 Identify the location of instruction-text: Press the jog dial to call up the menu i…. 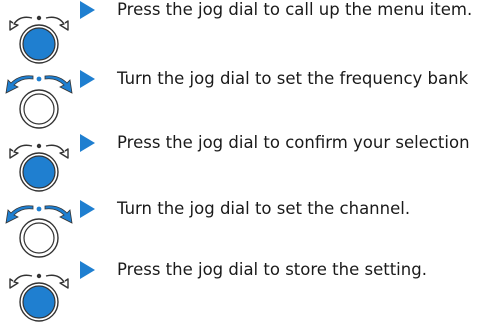
(295, 9).